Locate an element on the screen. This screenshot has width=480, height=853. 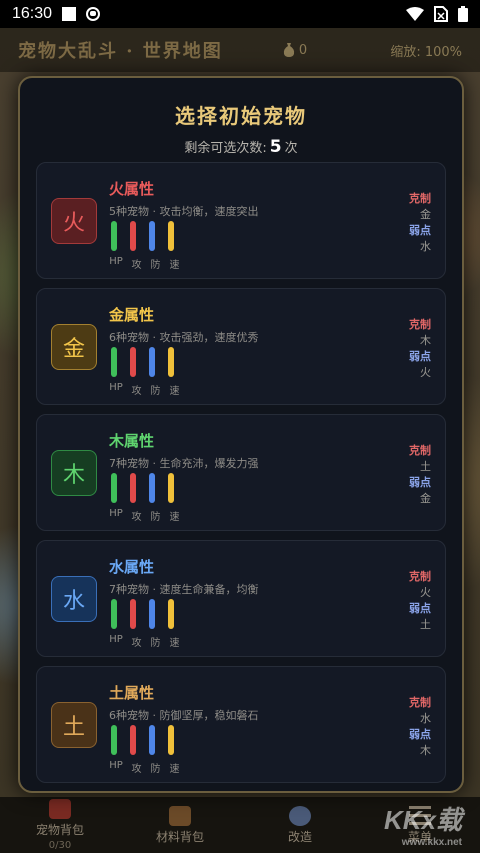
element-relations: 克制 水 弱点 木 is located at coordinates (420, 727).